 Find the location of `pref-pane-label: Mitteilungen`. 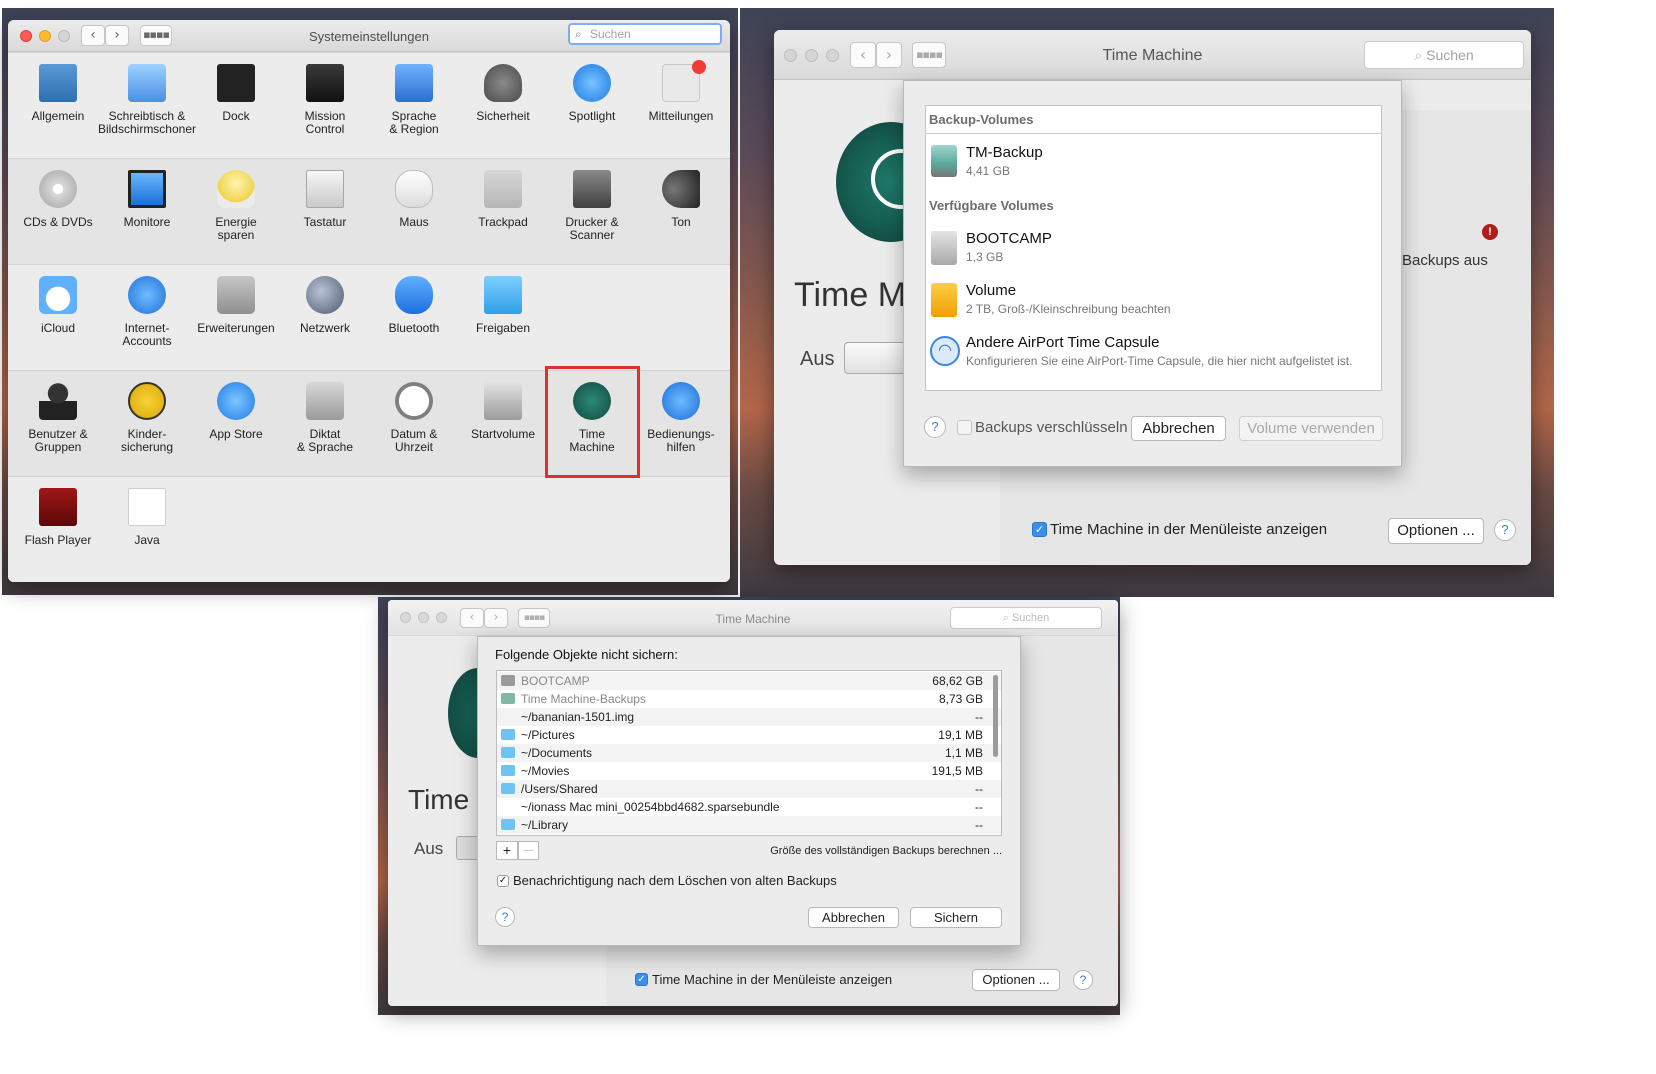

pref-pane-label: Mitteilungen is located at coordinates (681, 116).